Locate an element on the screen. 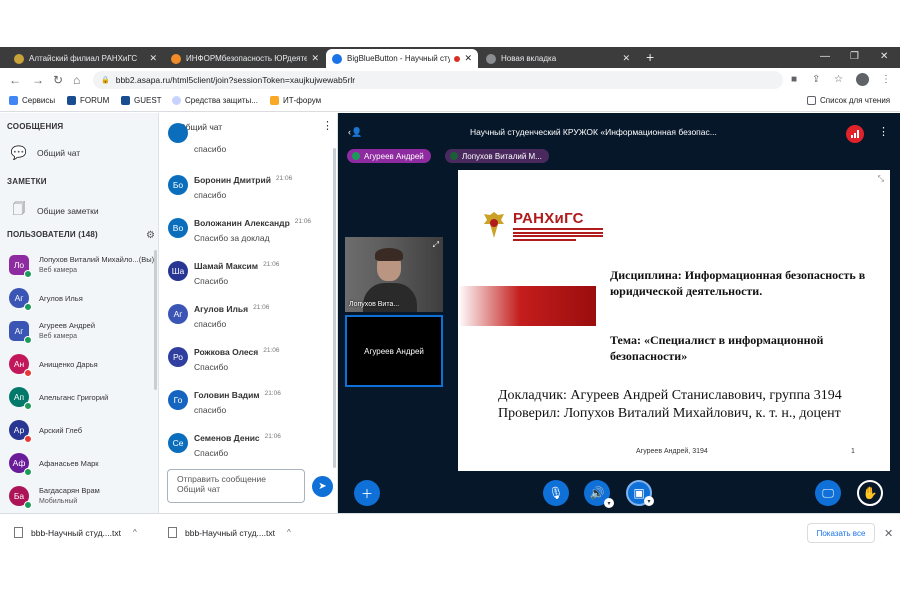 The height and width of the screenshot is (600, 900). chat-scrollbar is located at coordinates (334, 308).